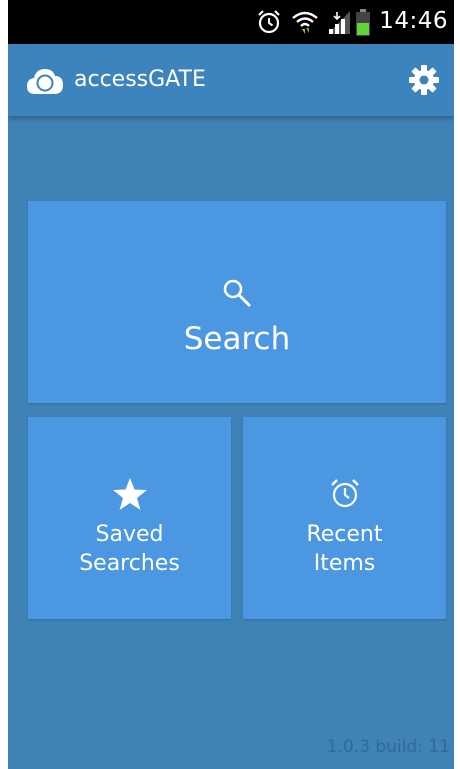 The image size is (460, 769). Describe the element at coordinates (231, 22) in the screenshot. I see `status-bar: 14:46` at that location.